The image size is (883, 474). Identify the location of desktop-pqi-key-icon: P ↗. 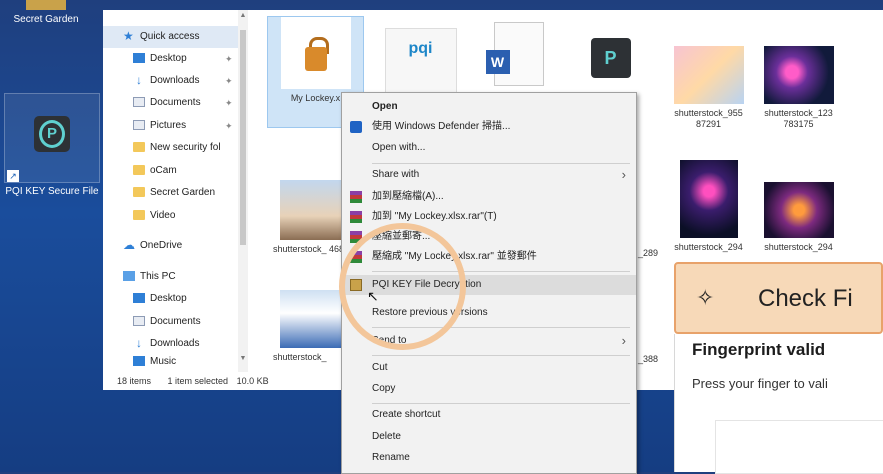
(52, 138).